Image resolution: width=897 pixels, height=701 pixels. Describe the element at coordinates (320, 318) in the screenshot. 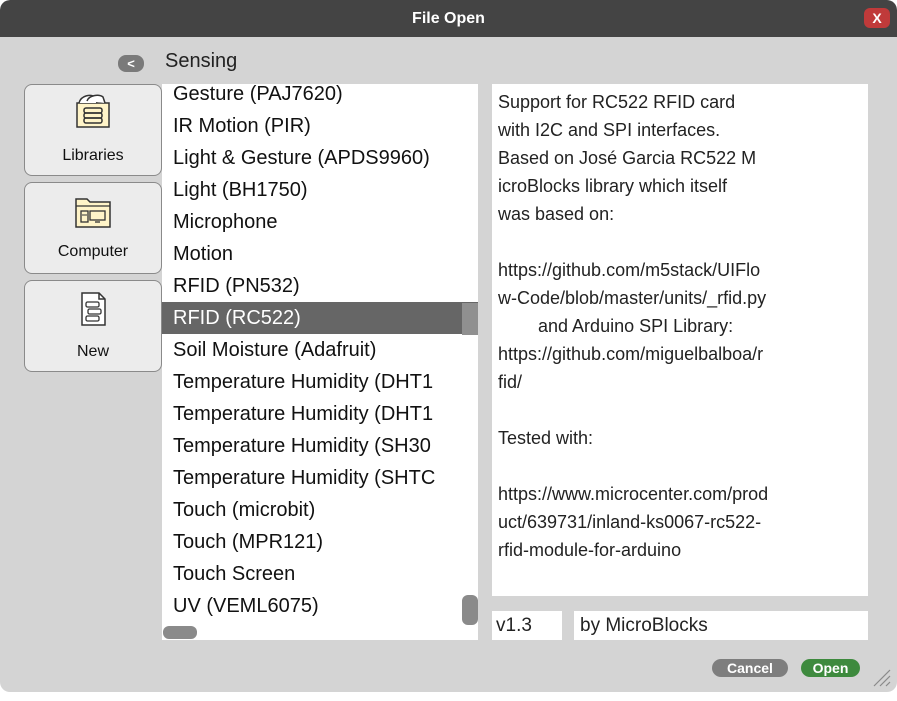

I see `list-item-selected: RFID (RC522)` at that location.